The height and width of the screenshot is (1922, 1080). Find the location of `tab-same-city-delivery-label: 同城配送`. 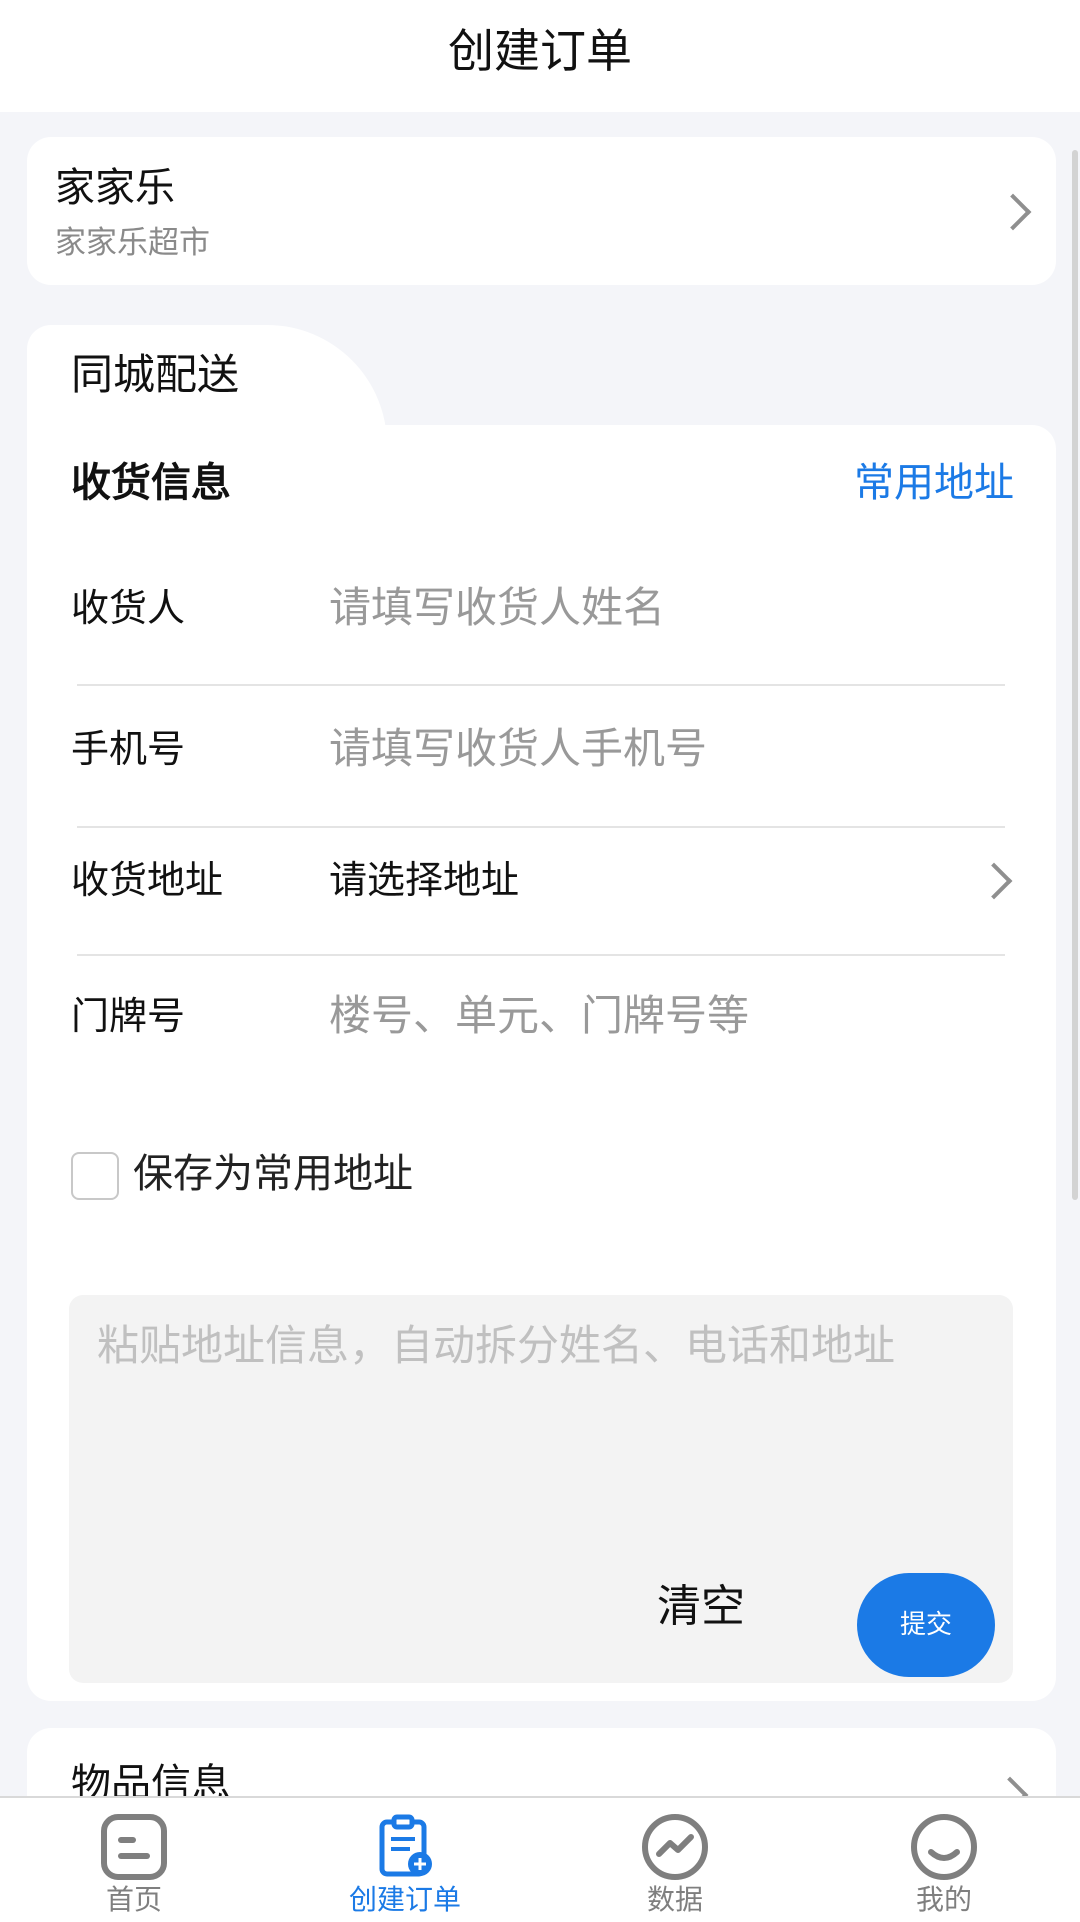

tab-same-city-delivery-label: 同城配送 is located at coordinates (155, 374).